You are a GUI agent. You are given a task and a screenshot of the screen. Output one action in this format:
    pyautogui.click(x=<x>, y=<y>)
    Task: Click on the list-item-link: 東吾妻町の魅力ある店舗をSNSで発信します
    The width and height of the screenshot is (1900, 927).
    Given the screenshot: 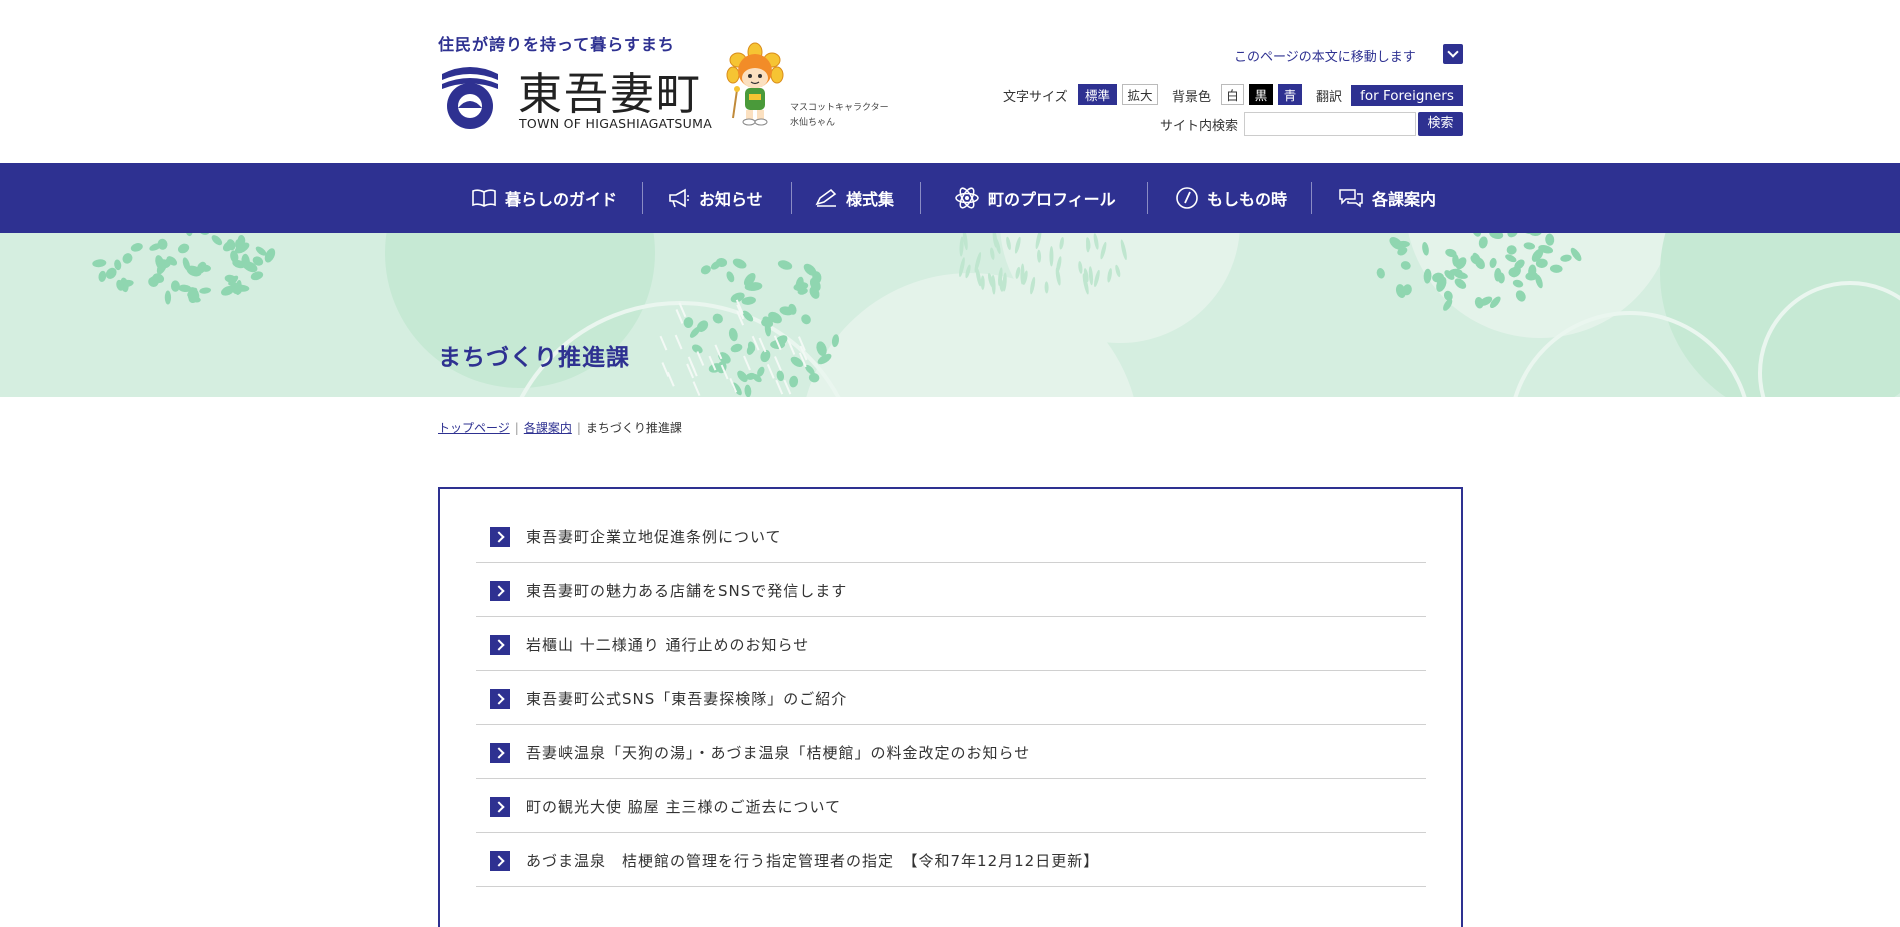 What is the action you would take?
    pyautogui.click(x=686, y=590)
    